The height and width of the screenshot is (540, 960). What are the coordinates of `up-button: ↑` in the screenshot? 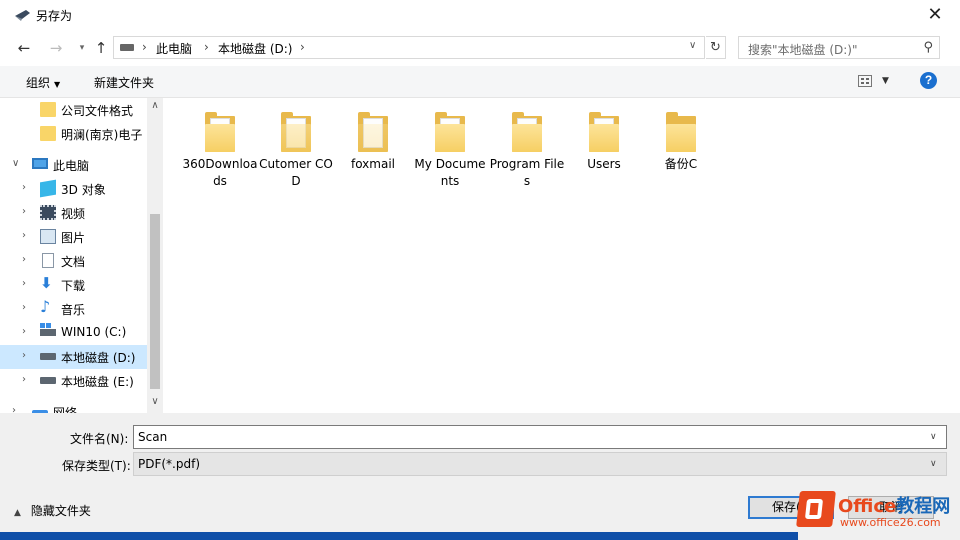 It's located at (101, 48).